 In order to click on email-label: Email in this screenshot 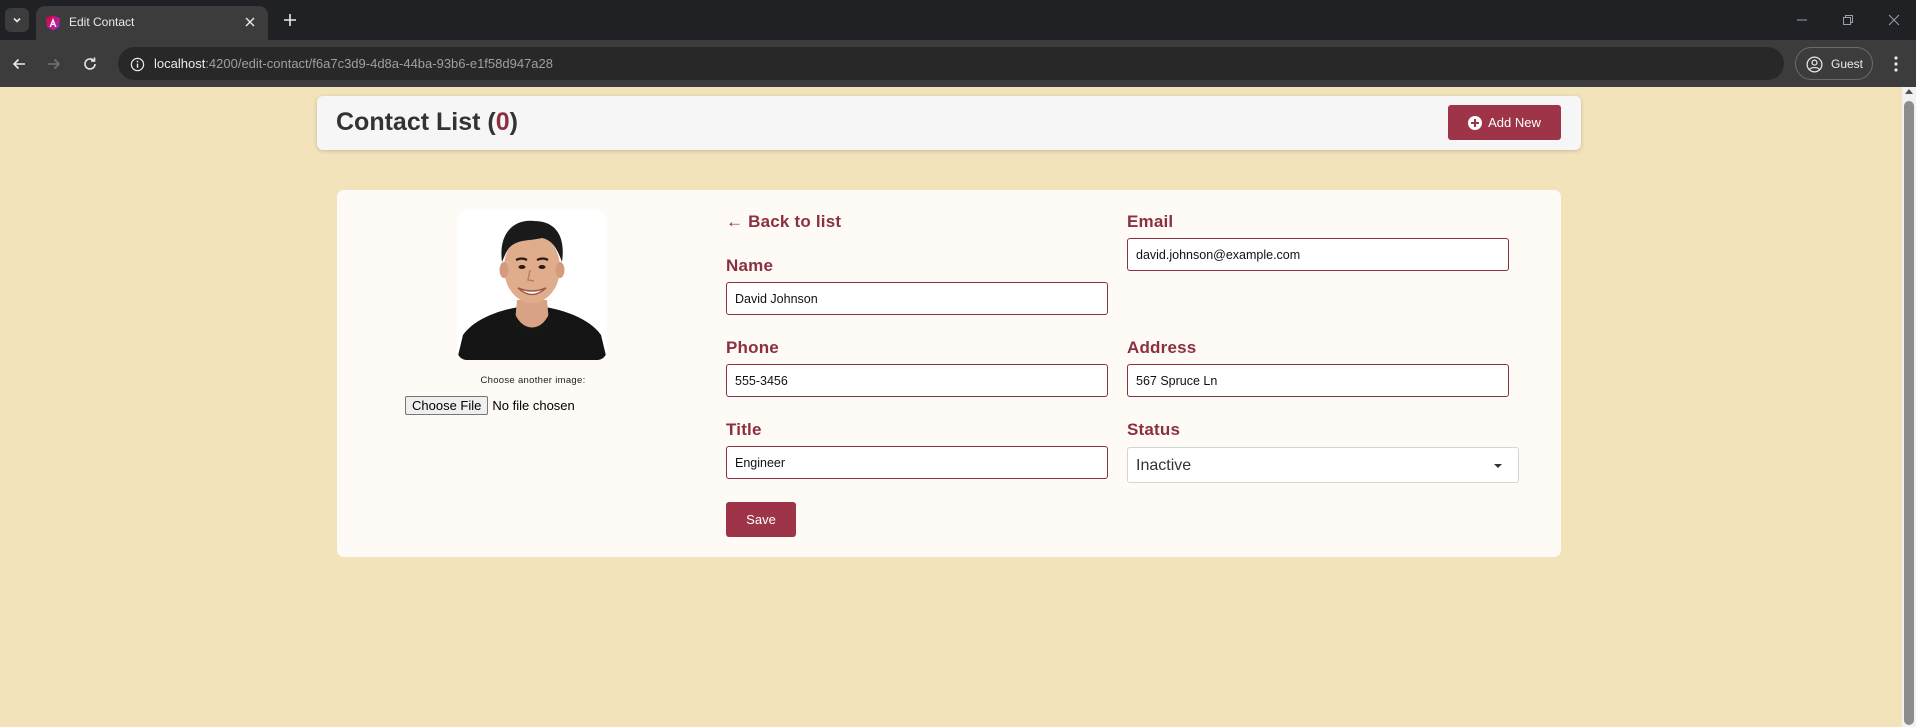, I will do `click(1150, 221)`.